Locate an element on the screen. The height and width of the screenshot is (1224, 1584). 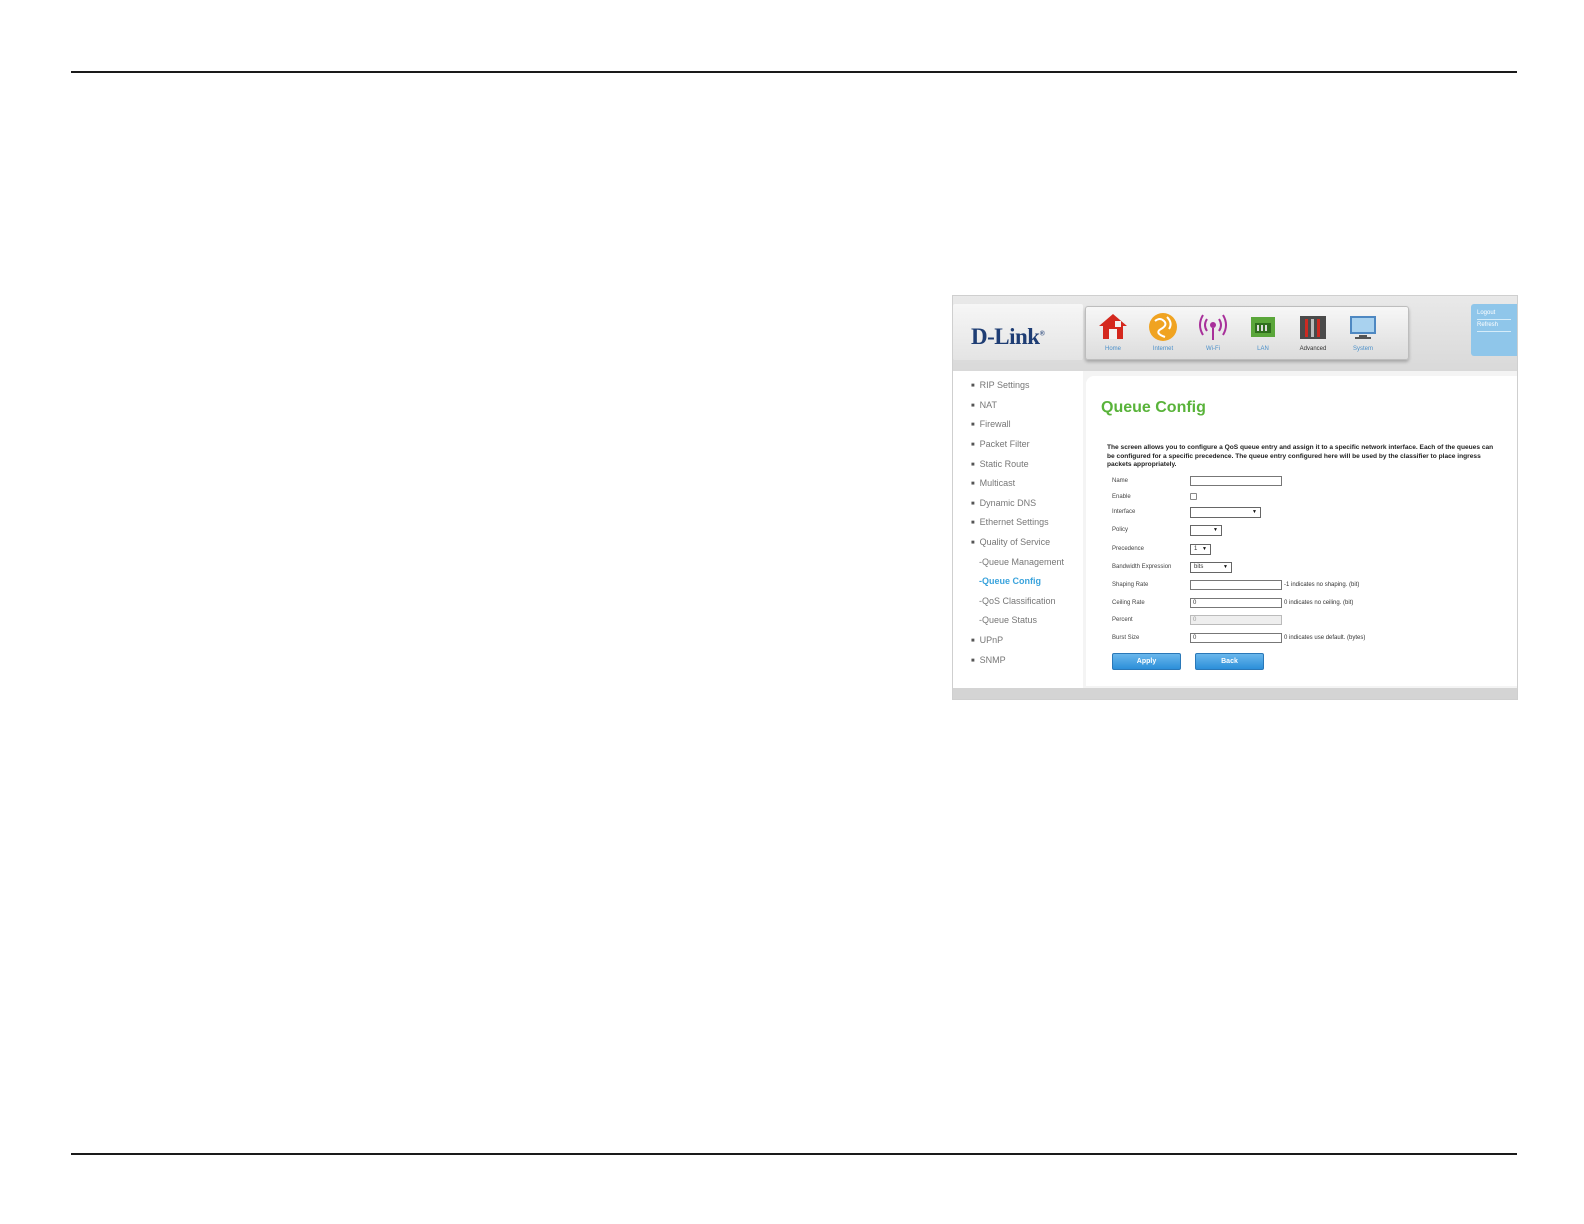
router-ui-screenshot: D-Link® Home Internet Wi-Fi LAN Advanced is located at coordinates (1235, 497).